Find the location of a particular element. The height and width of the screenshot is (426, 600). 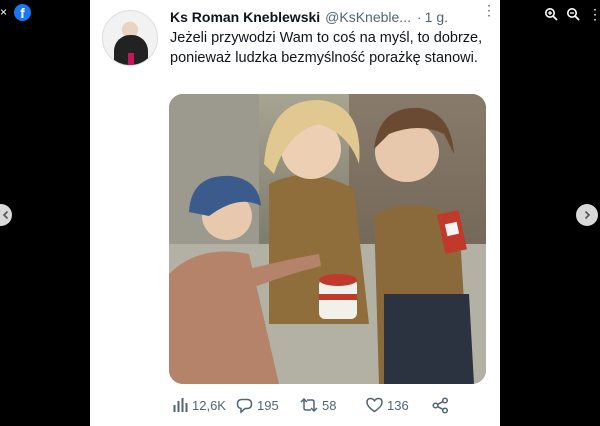

arrow-left-icon is located at coordinates (5, 215).